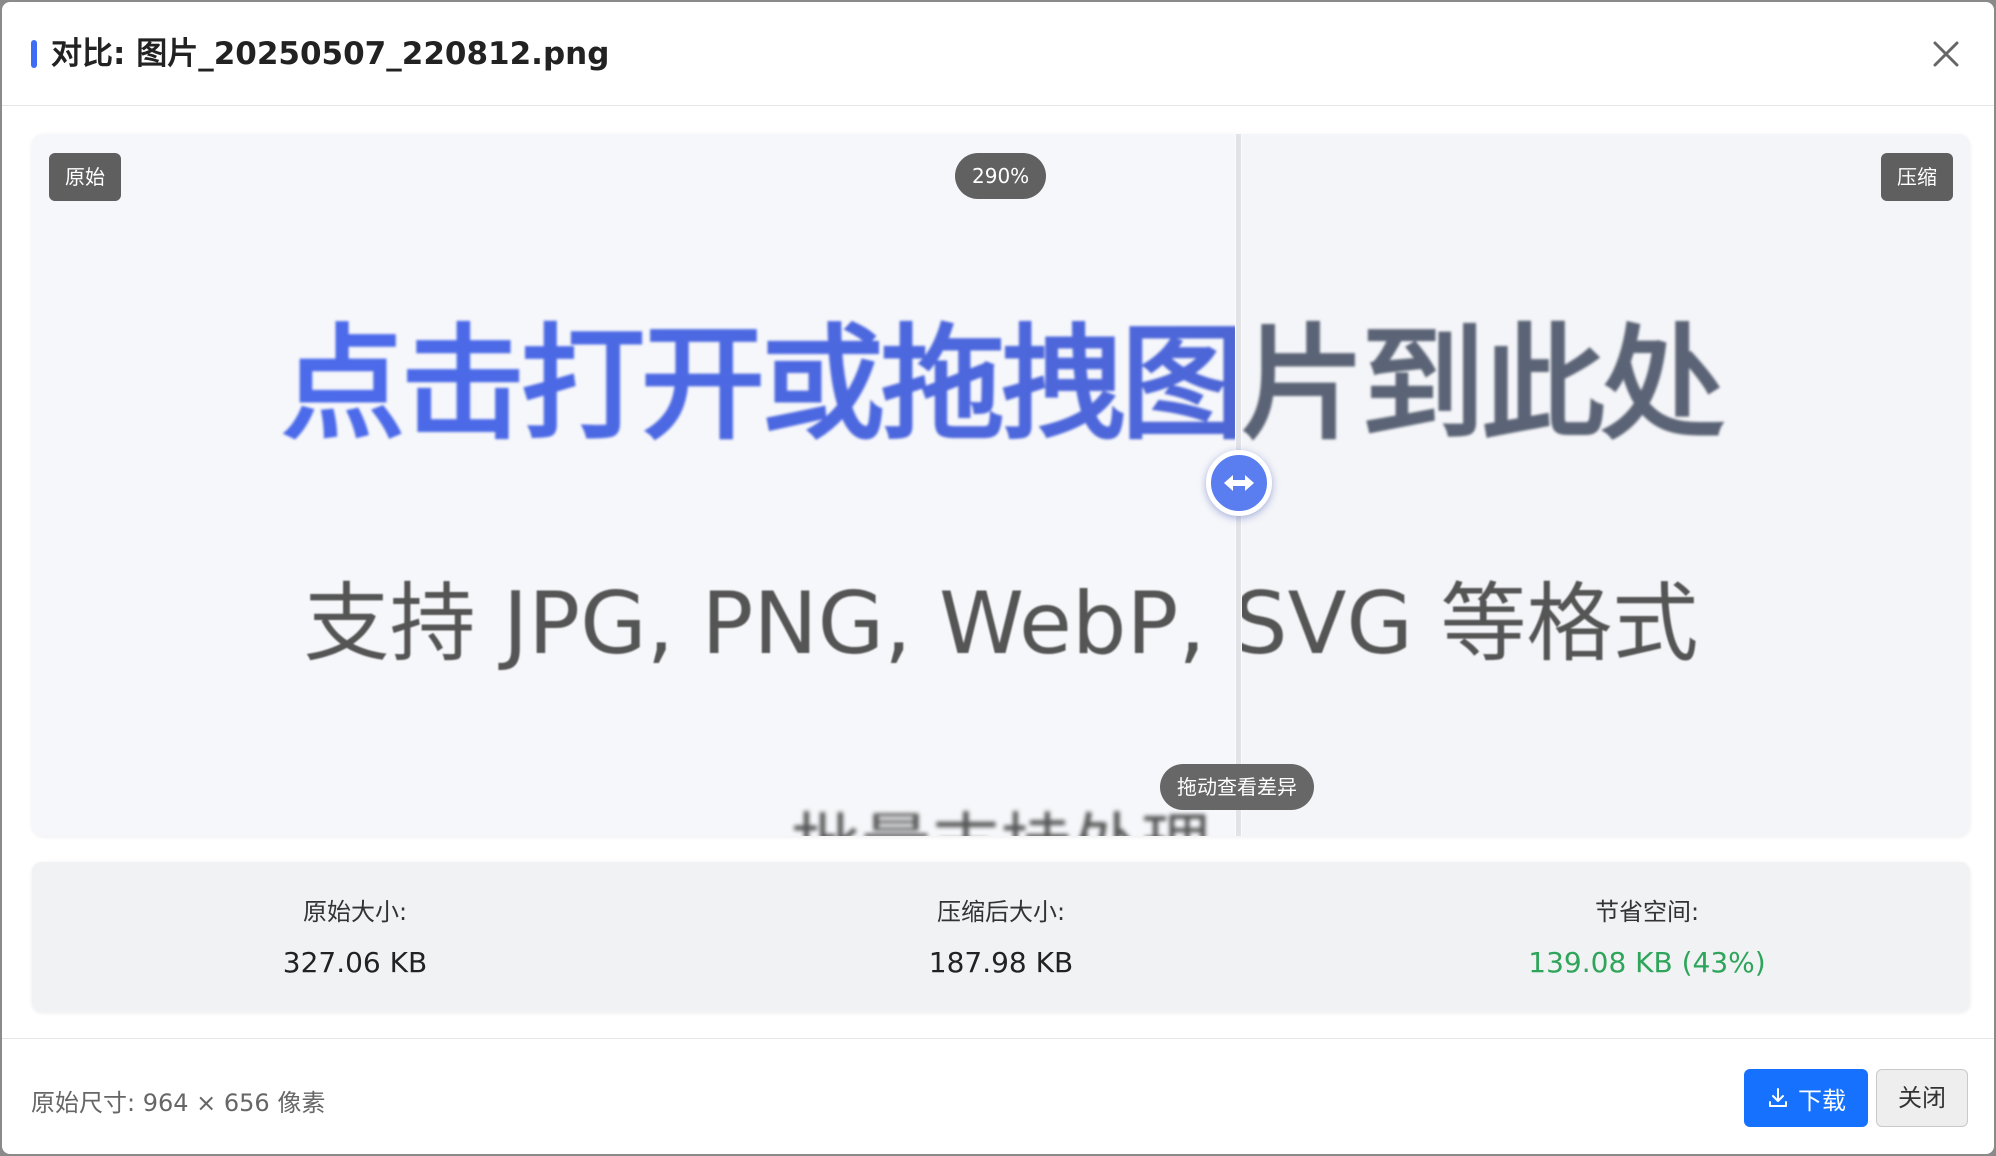  I want to click on close-icon, so click(1946, 54).